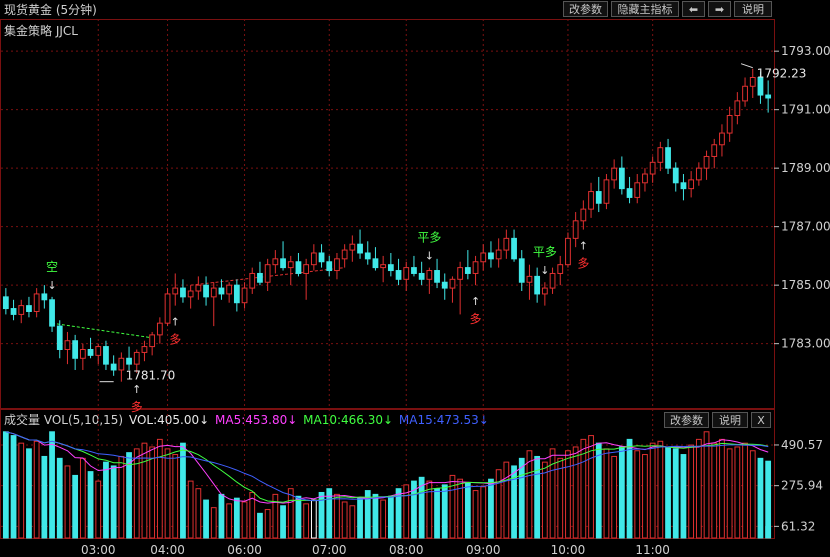  I want to click on time-tick-label: 07:00, so click(329, 550).